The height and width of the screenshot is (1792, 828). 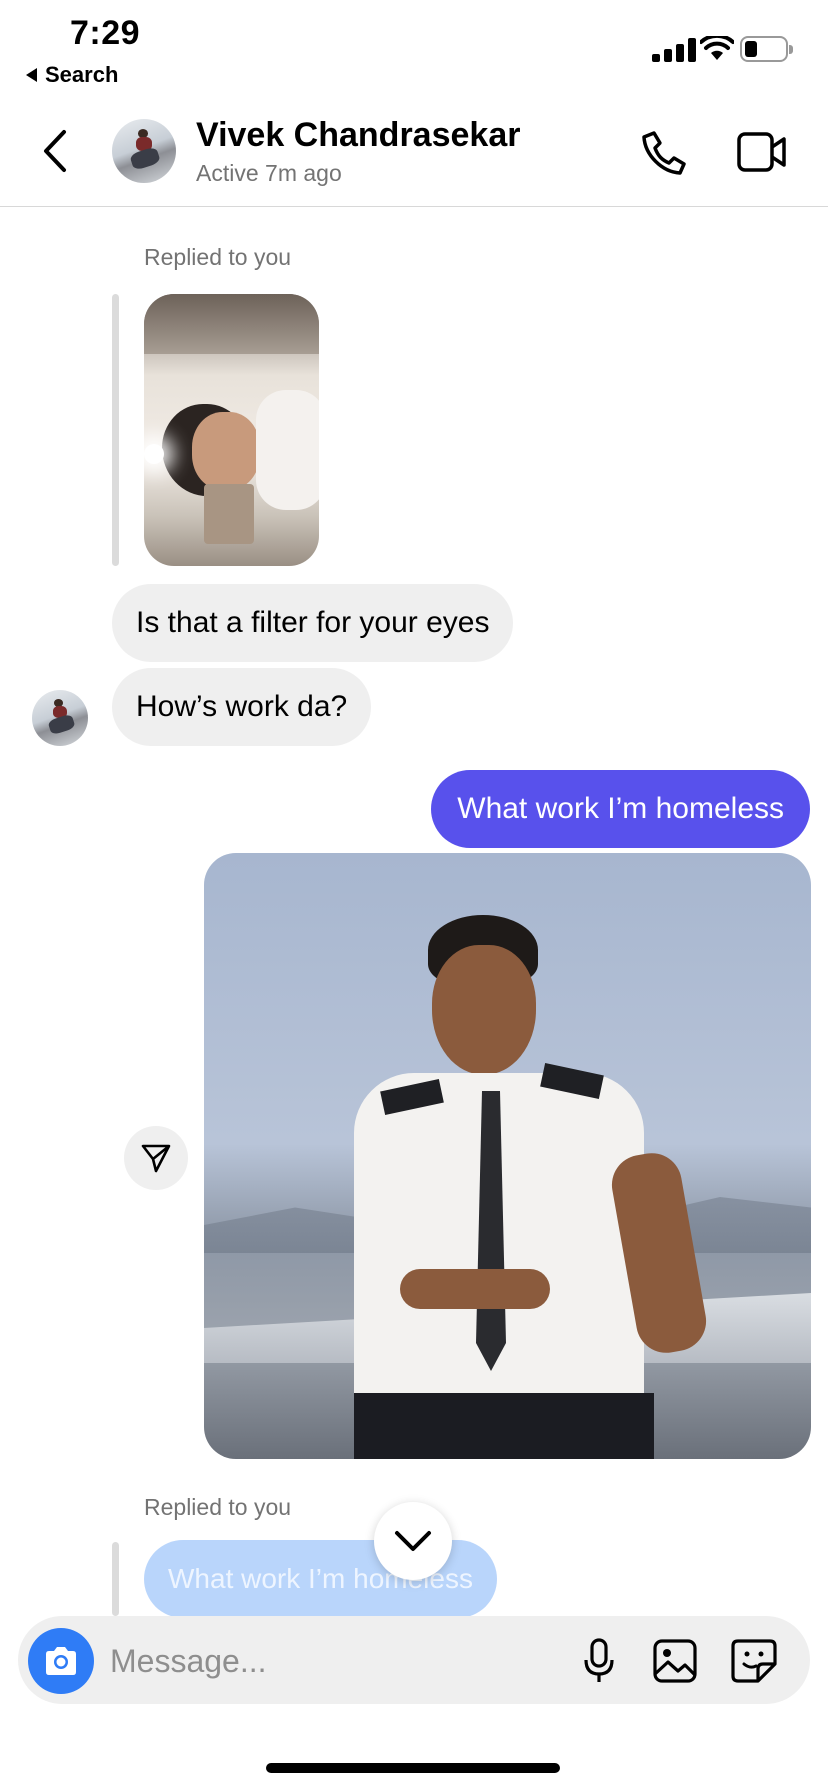 What do you see at coordinates (242, 707) in the screenshot?
I see `incoming-message: How’s work da?` at bounding box center [242, 707].